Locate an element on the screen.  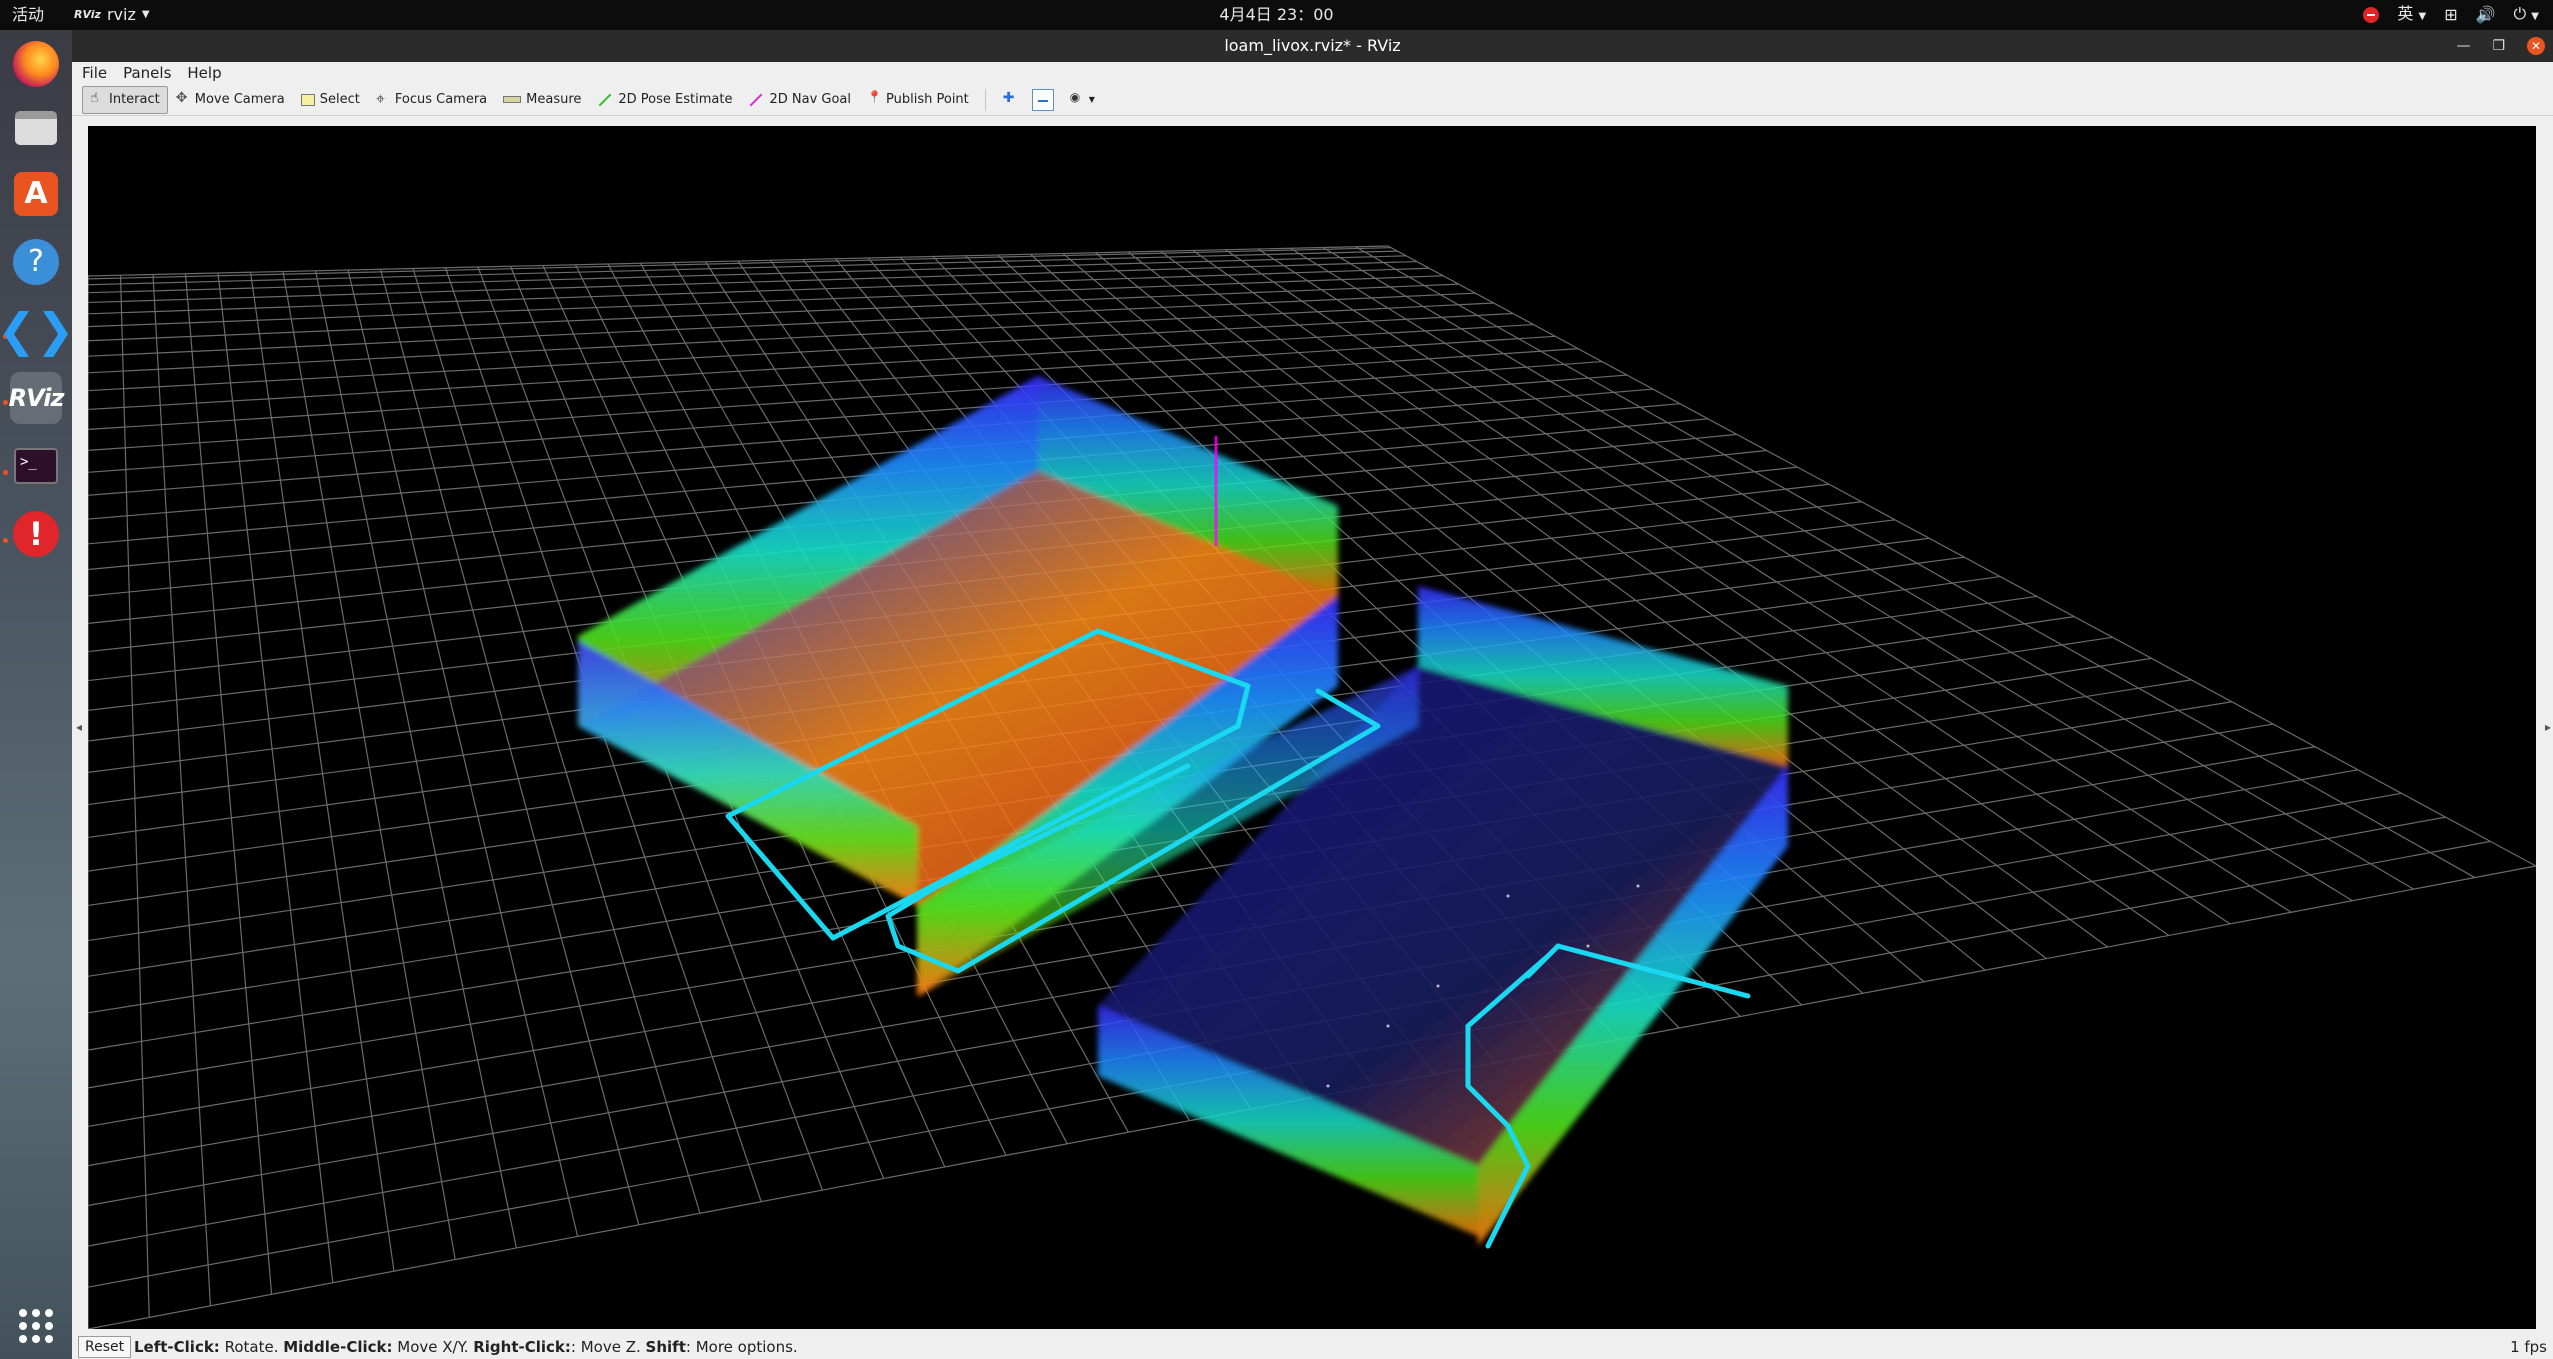
menu-bar: File Panels Help is located at coordinates (1312, 73).